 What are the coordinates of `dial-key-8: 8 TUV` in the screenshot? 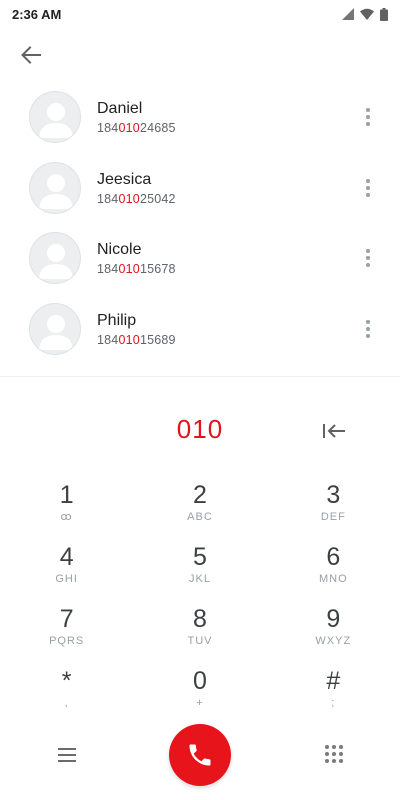 It's located at (199, 631).